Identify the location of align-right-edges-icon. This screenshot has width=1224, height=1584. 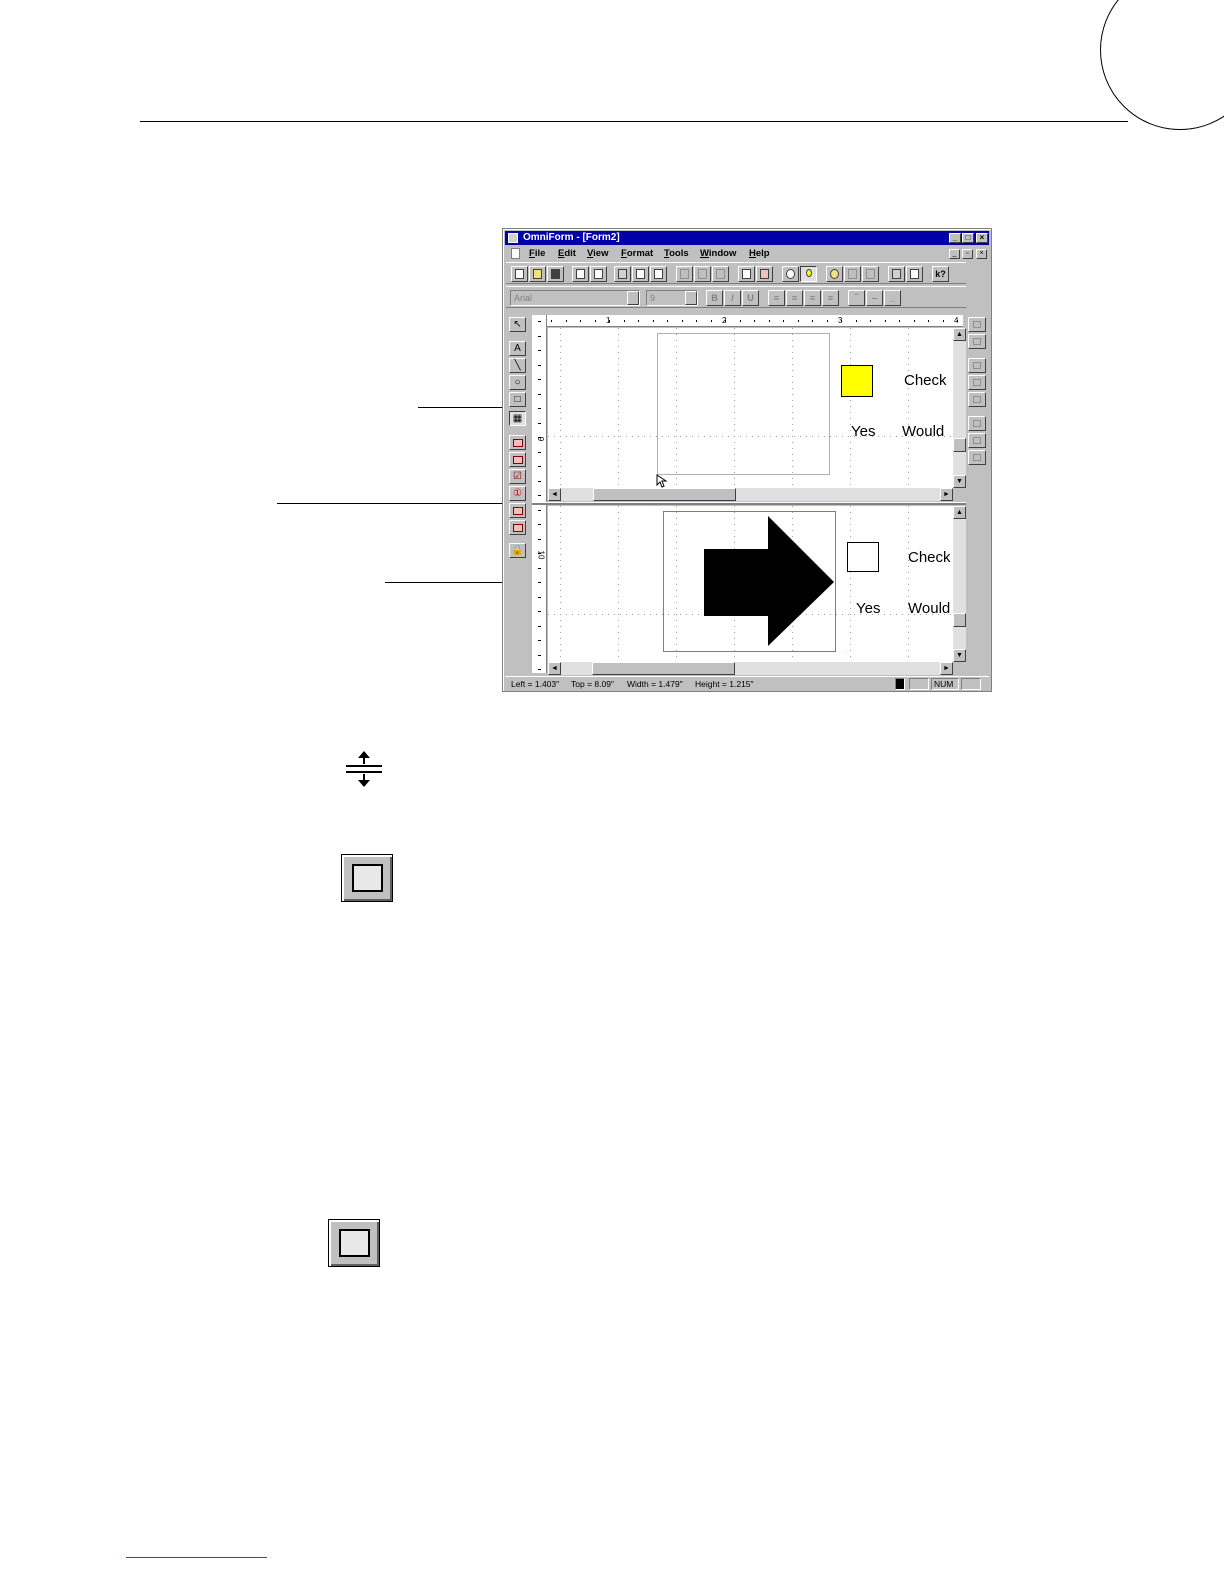
(977, 382).